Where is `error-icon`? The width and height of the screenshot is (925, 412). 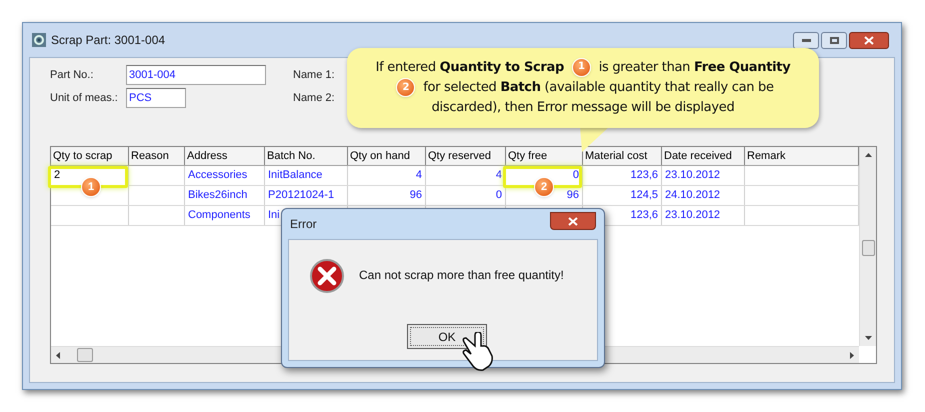
error-icon is located at coordinates (327, 276).